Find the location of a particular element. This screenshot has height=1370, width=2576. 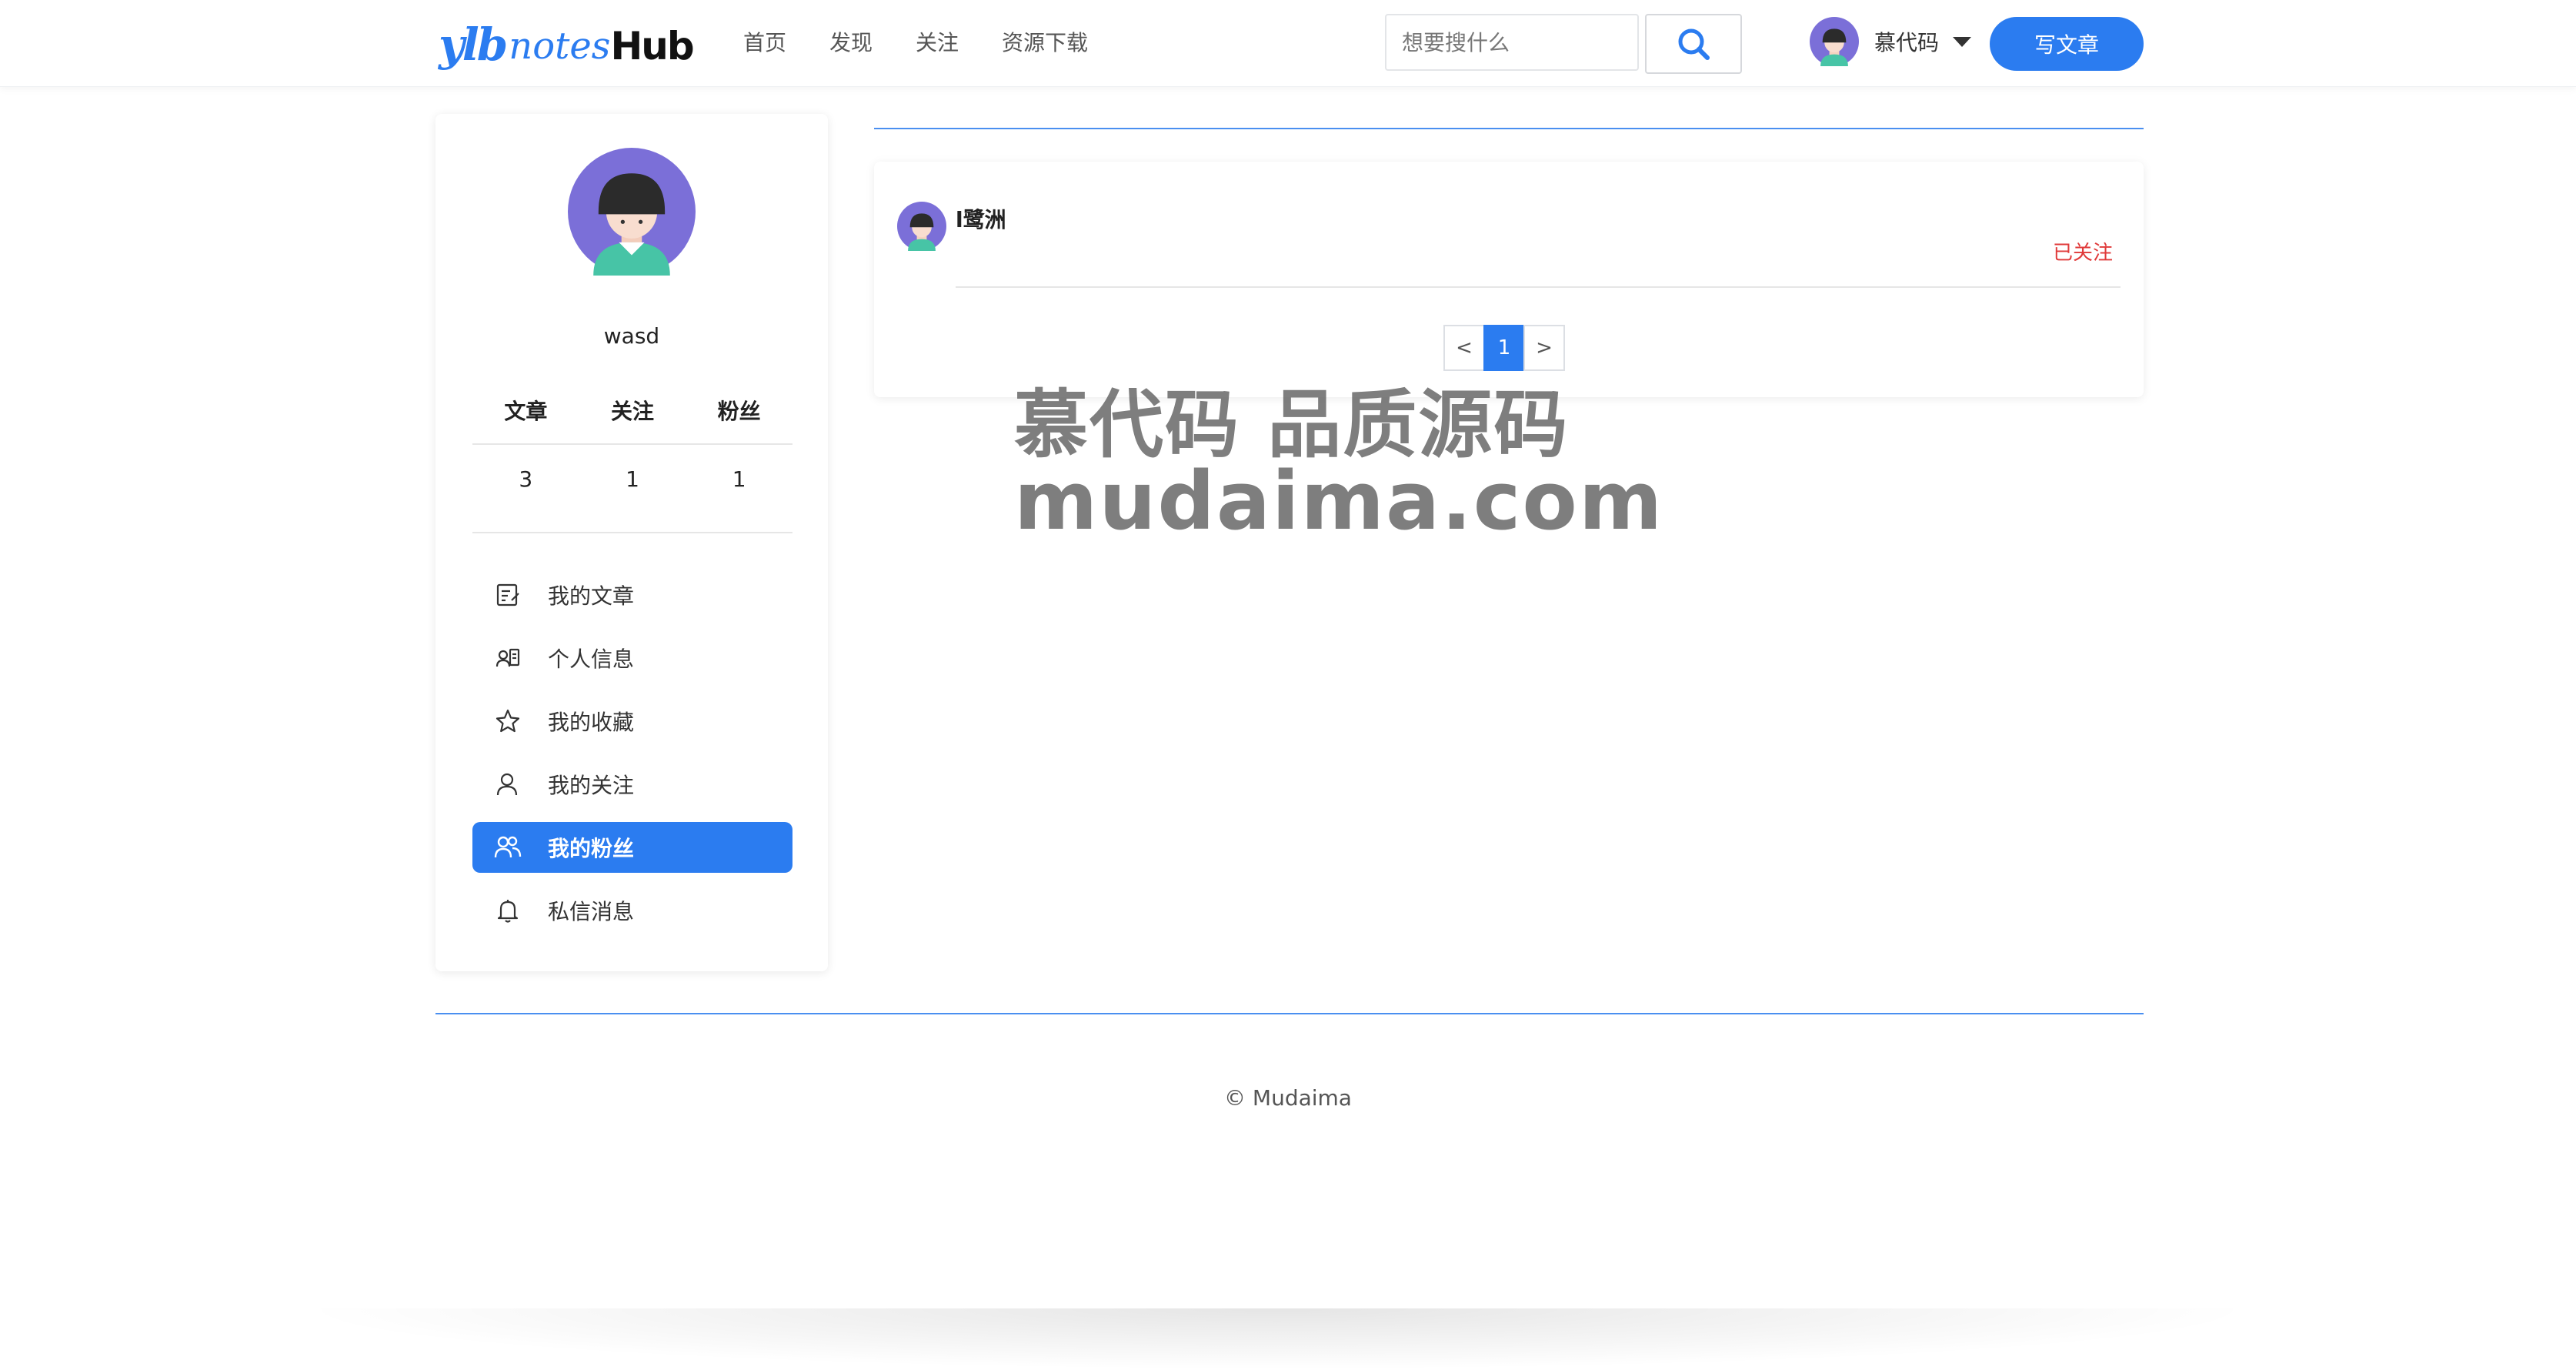

stat-value-following: 1 is located at coordinates (632, 479).